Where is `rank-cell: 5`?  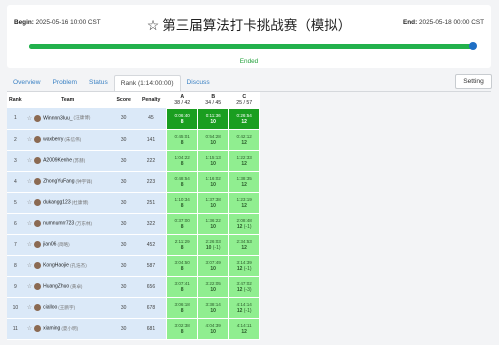
rank-cell: 5 is located at coordinates (15, 203).